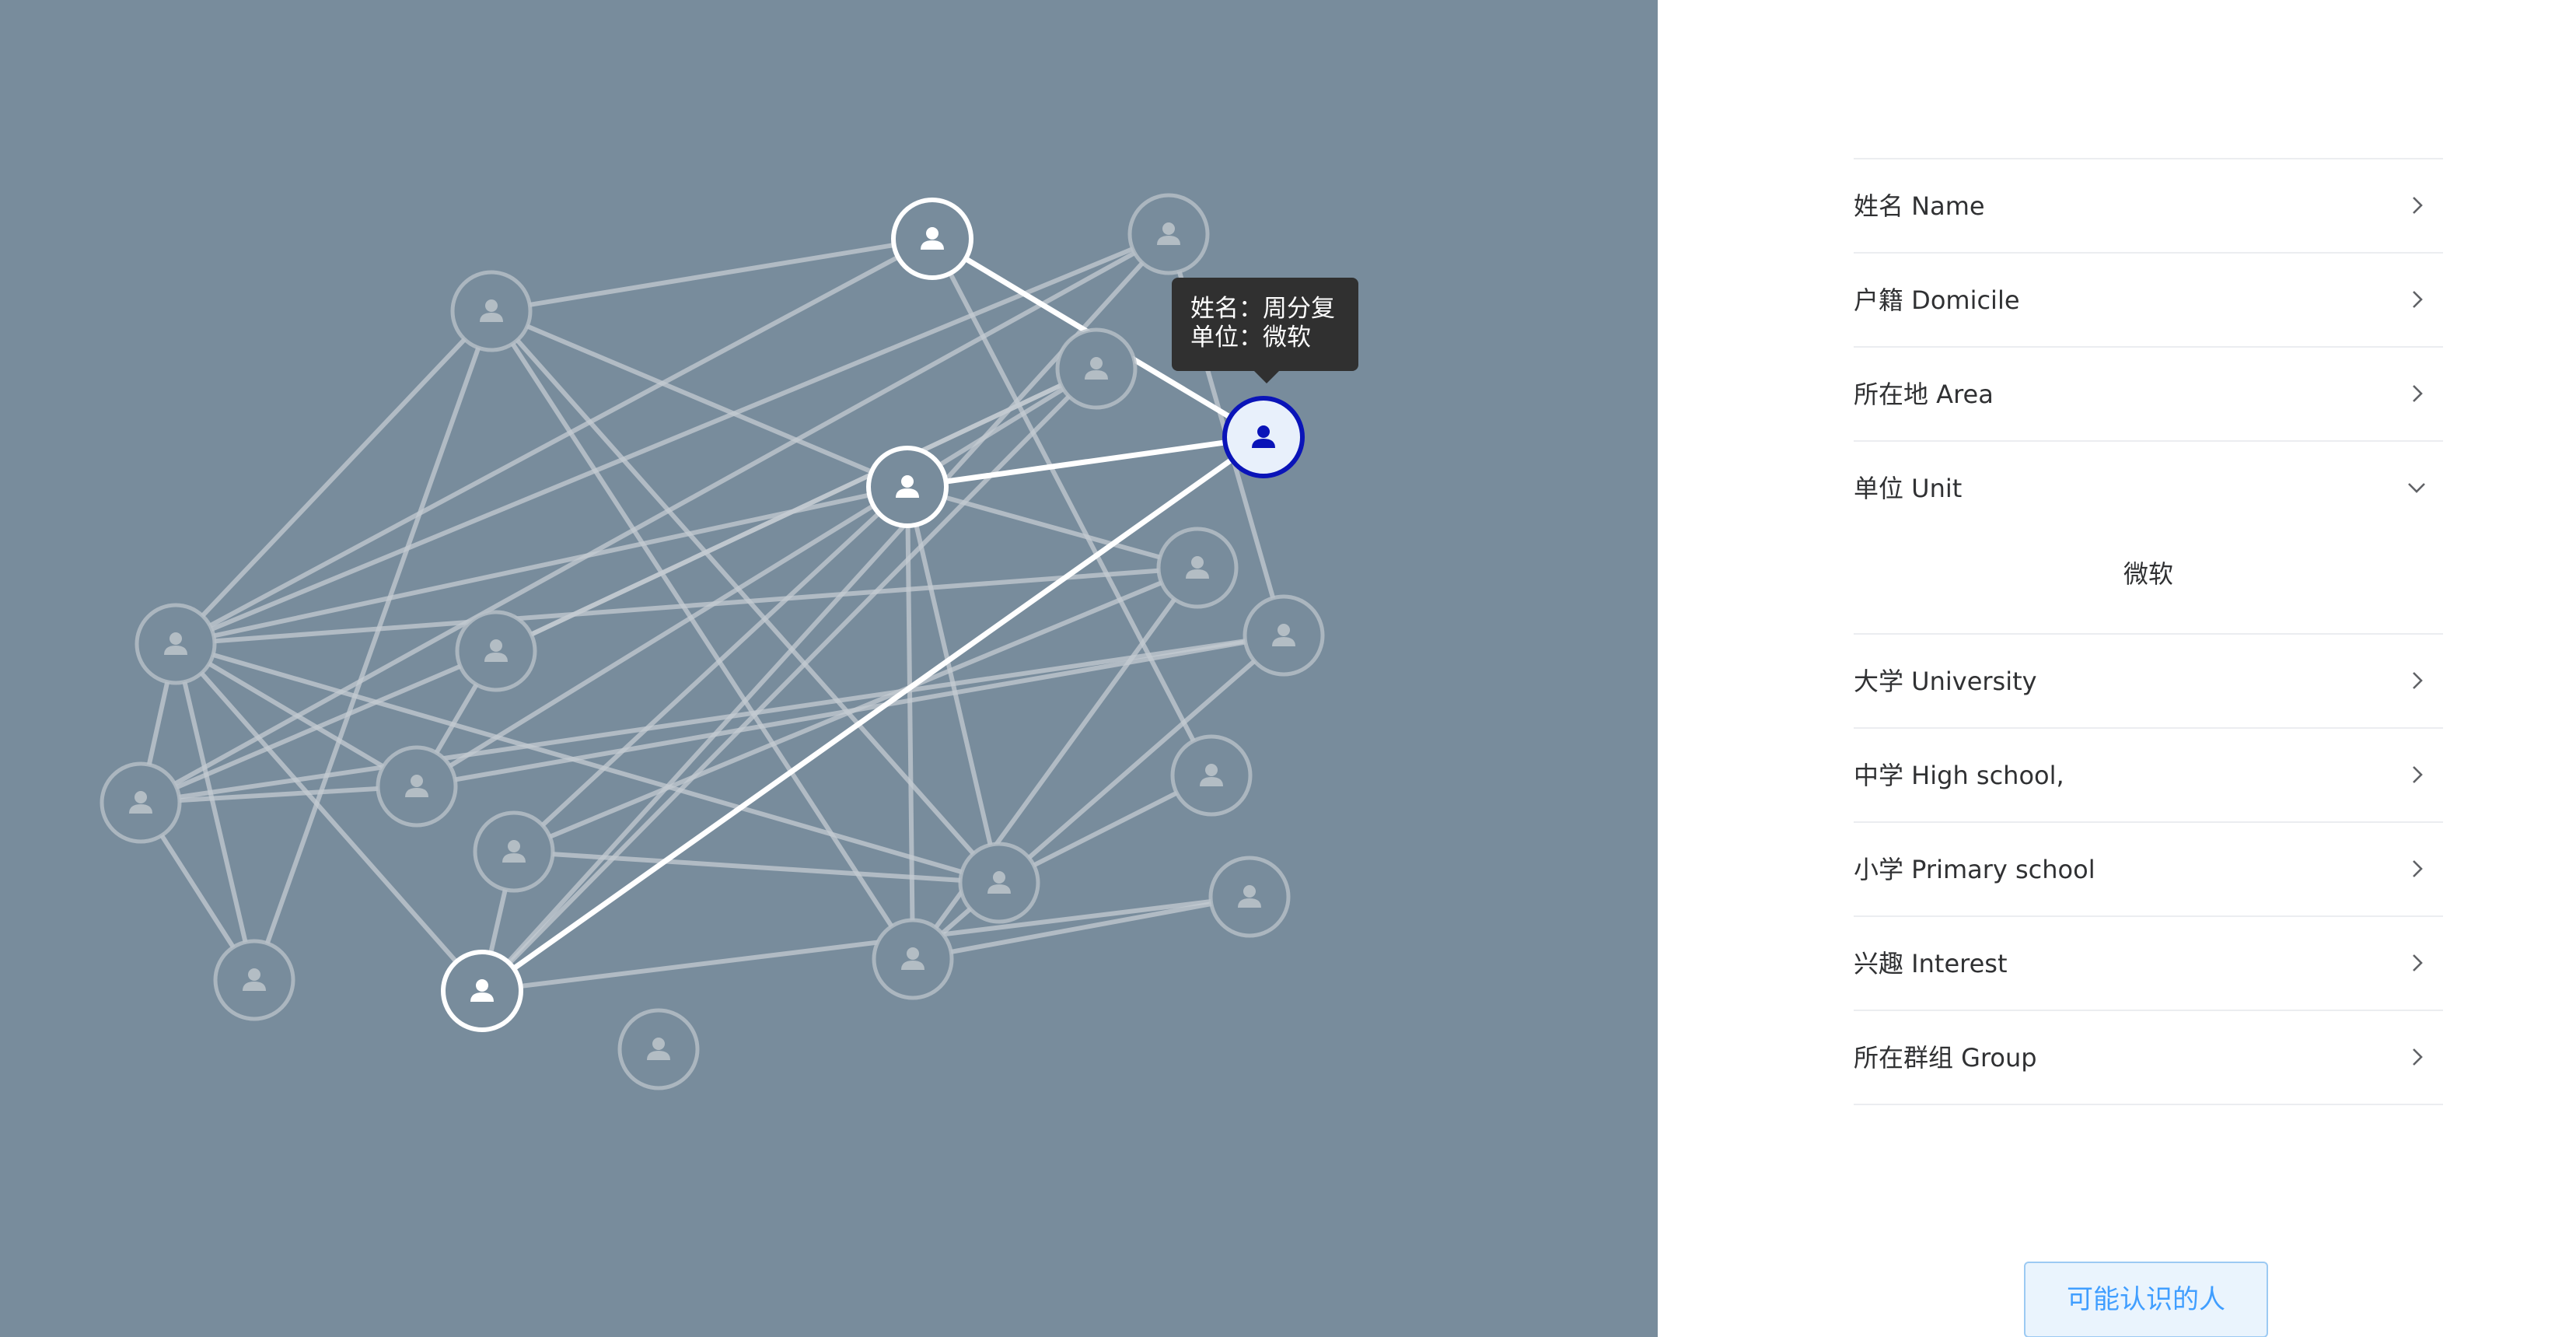 The height and width of the screenshot is (1337, 2576). What do you see at coordinates (2148, 395) in the screenshot?
I see `menu-item-area: 所在地 Area` at bounding box center [2148, 395].